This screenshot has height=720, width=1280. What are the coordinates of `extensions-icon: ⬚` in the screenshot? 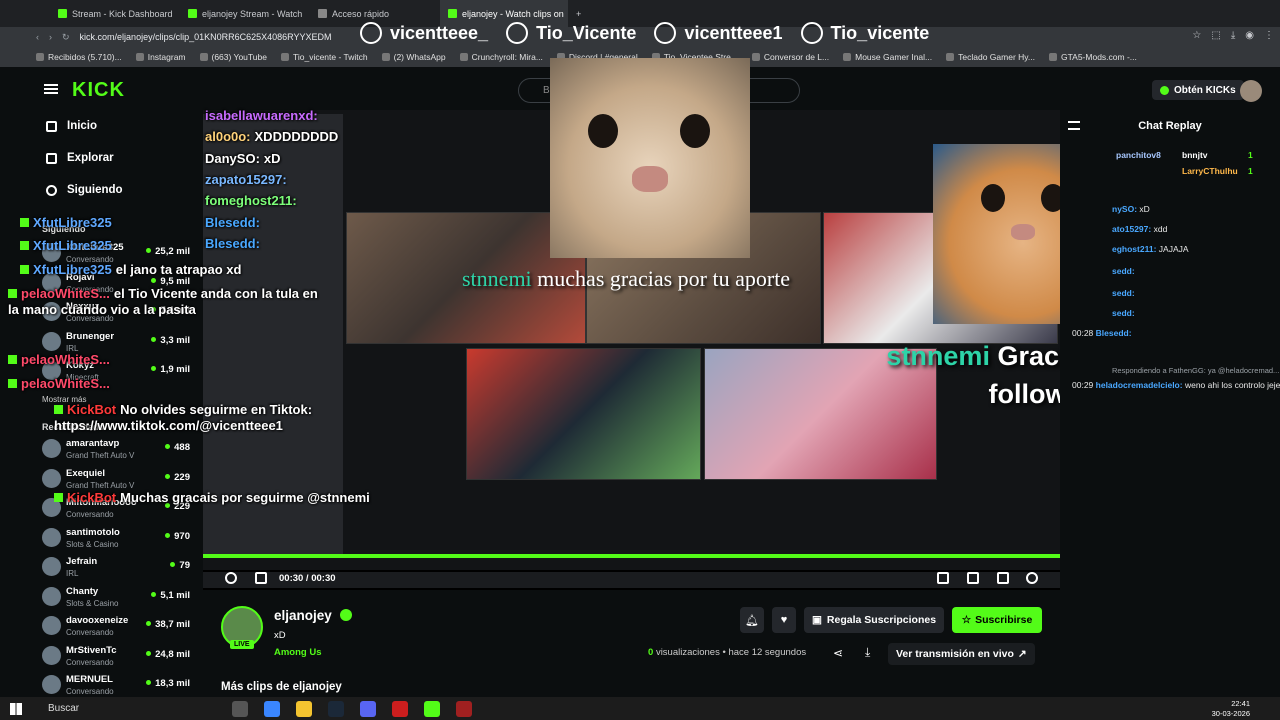 It's located at (1215, 35).